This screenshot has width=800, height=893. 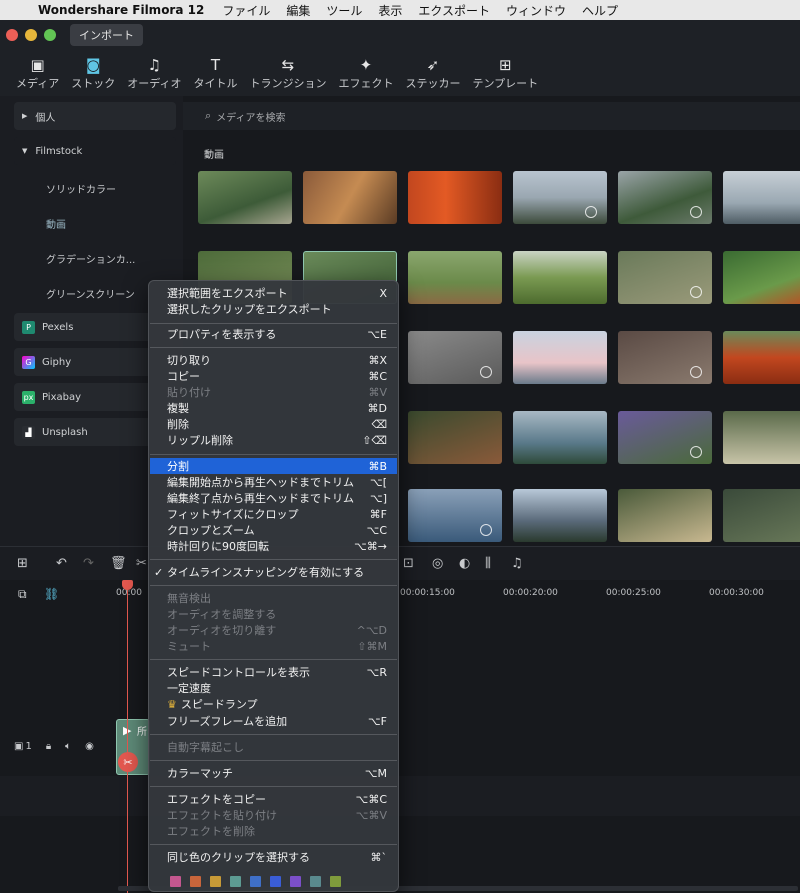 I want to click on sidebar-item-personal: ▶ 個人, so click(x=95, y=116).